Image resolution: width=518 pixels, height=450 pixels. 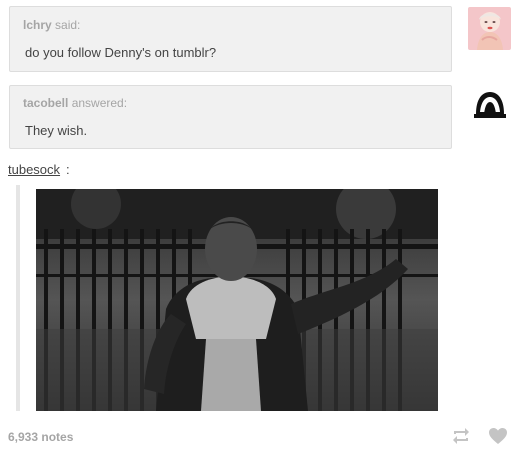 What do you see at coordinates (99, 103) in the screenshot?
I see `answerer-suffix: answered:` at bounding box center [99, 103].